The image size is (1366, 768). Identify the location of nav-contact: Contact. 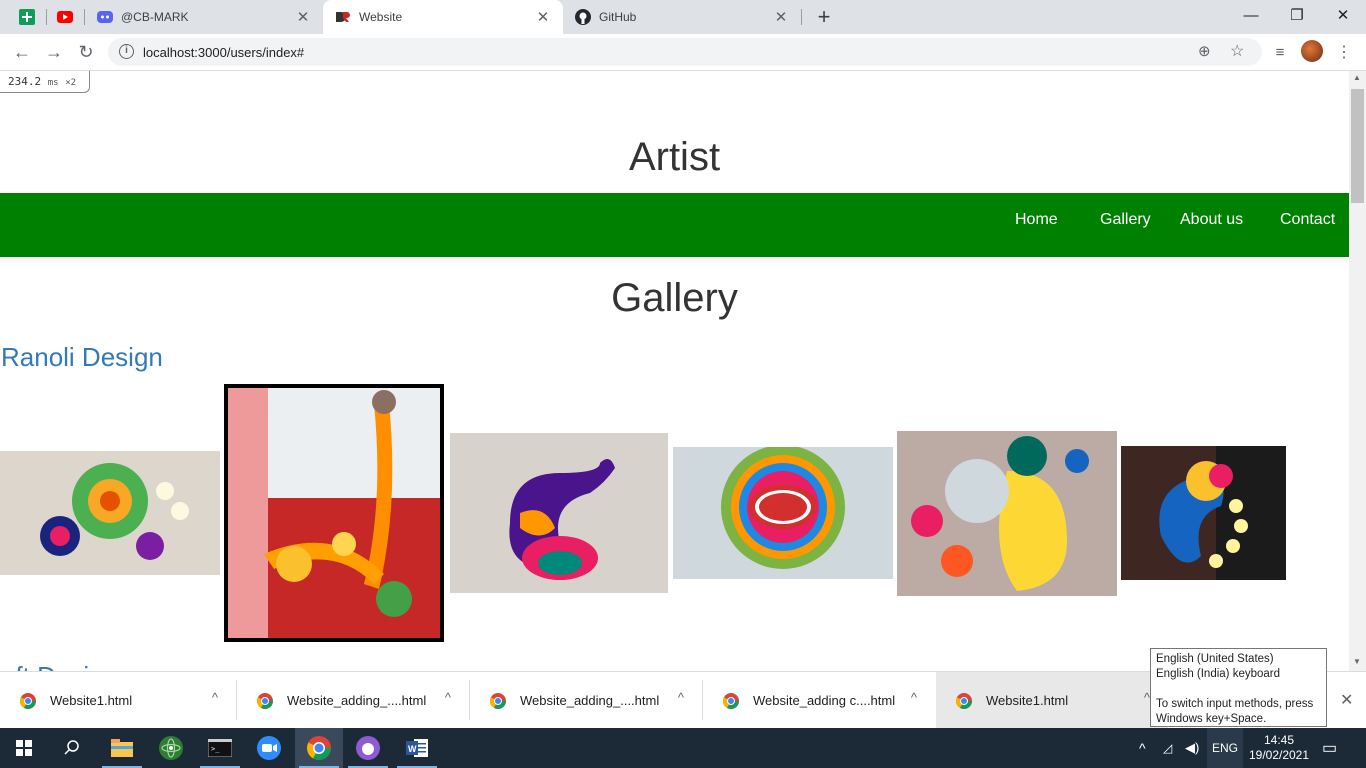
(1307, 225).